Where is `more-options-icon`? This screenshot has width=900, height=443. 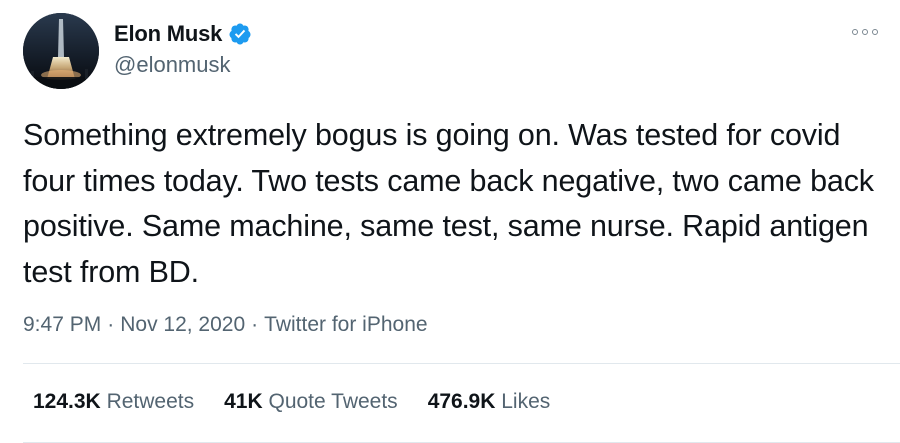 more-options-icon is located at coordinates (865, 32).